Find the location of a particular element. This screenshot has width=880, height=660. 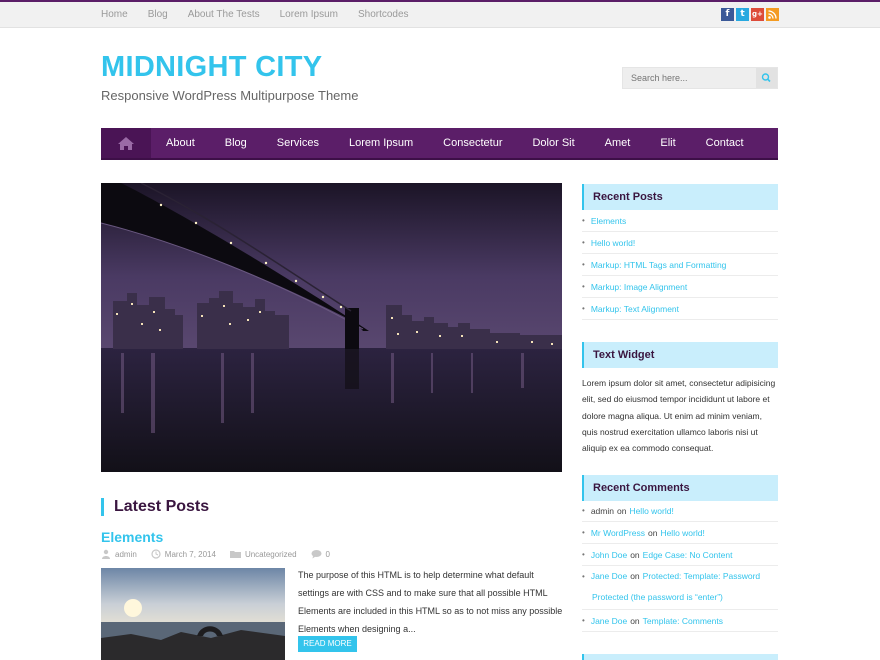

nav-item-blog: Blog is located at coordinates (236, 143).